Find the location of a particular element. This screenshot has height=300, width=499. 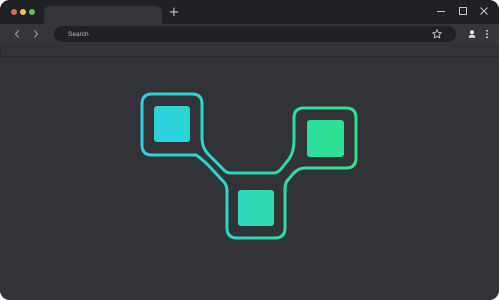

minimize-dot is located at coordinates (23, 12).